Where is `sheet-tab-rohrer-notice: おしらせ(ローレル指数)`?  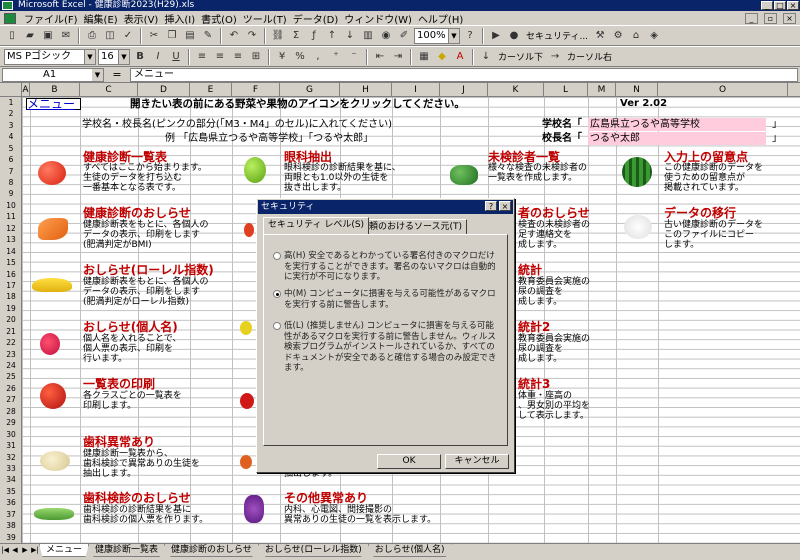
sheet-tab-rohrer-notice: おしらせ(ローレル指数) is located at coordinates (313, 550).